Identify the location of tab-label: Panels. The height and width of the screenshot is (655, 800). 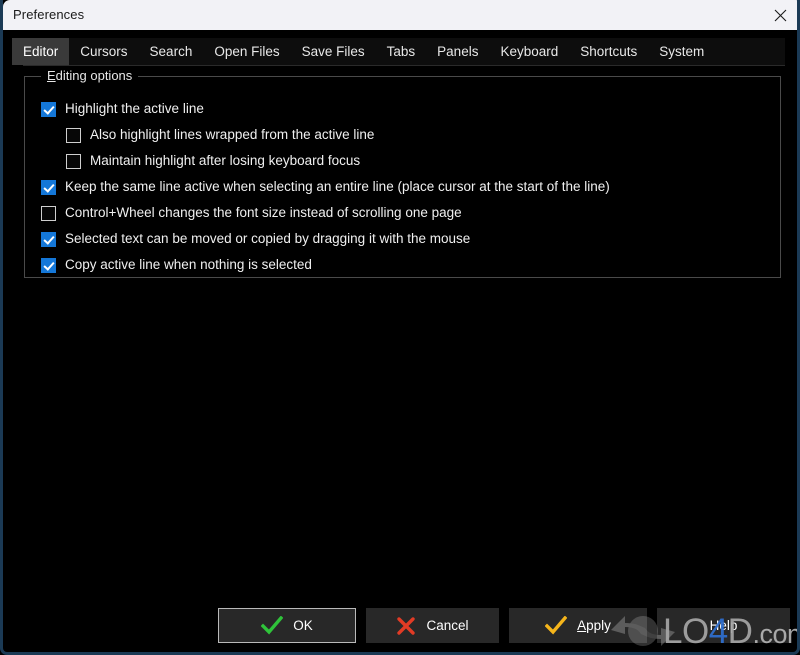
(458, 51).